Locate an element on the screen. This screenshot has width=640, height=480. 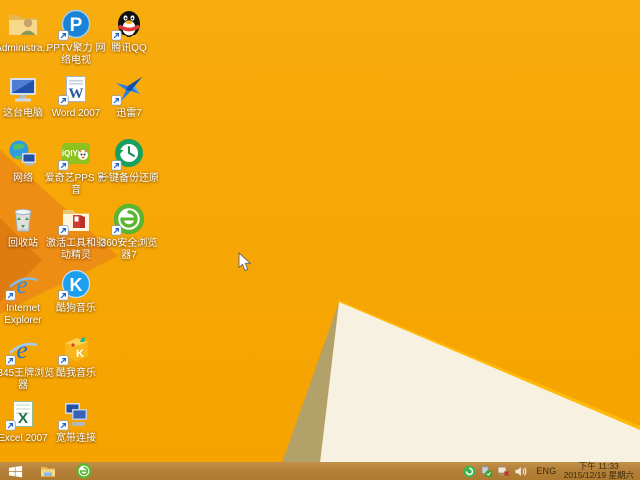
tray-safely-remove-icon is located at coordinates (486, 471).